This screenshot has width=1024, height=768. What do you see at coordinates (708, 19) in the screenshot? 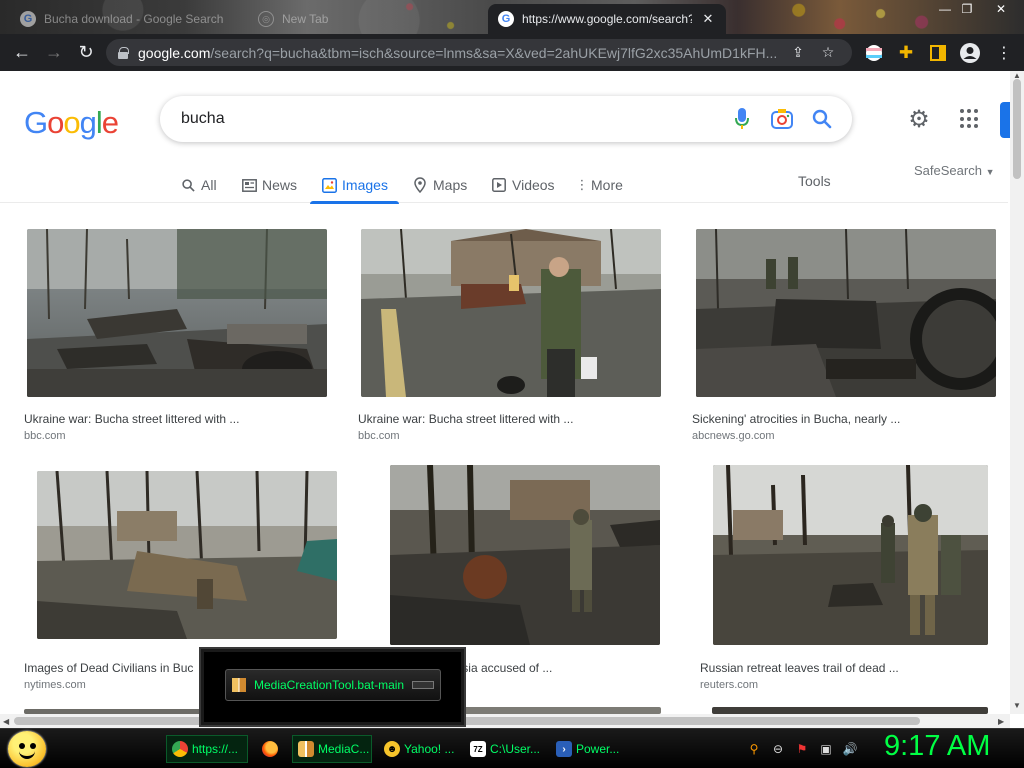
I see `close-tab-icon: ✕` at bounding box center [708, 19].